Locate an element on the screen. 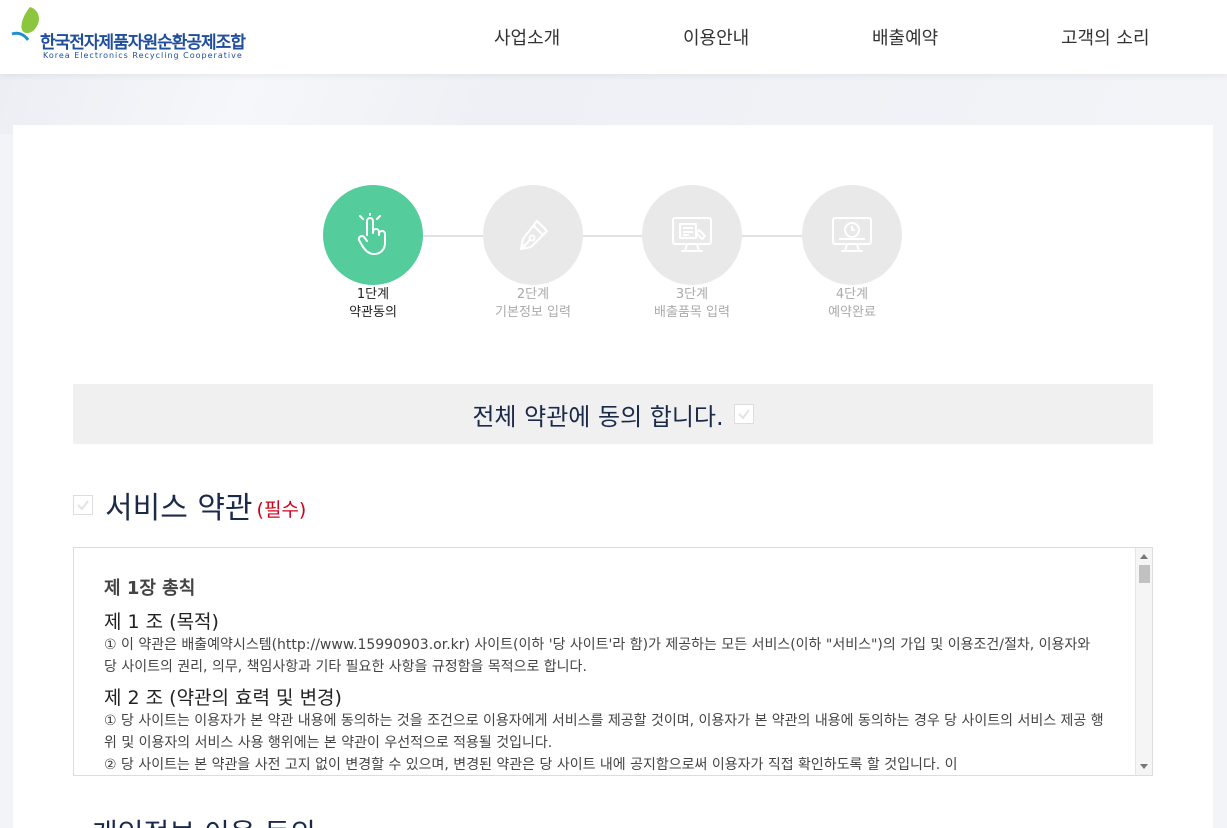  step-4: 4단계 예약완료 is located at coordinates (852, 253).